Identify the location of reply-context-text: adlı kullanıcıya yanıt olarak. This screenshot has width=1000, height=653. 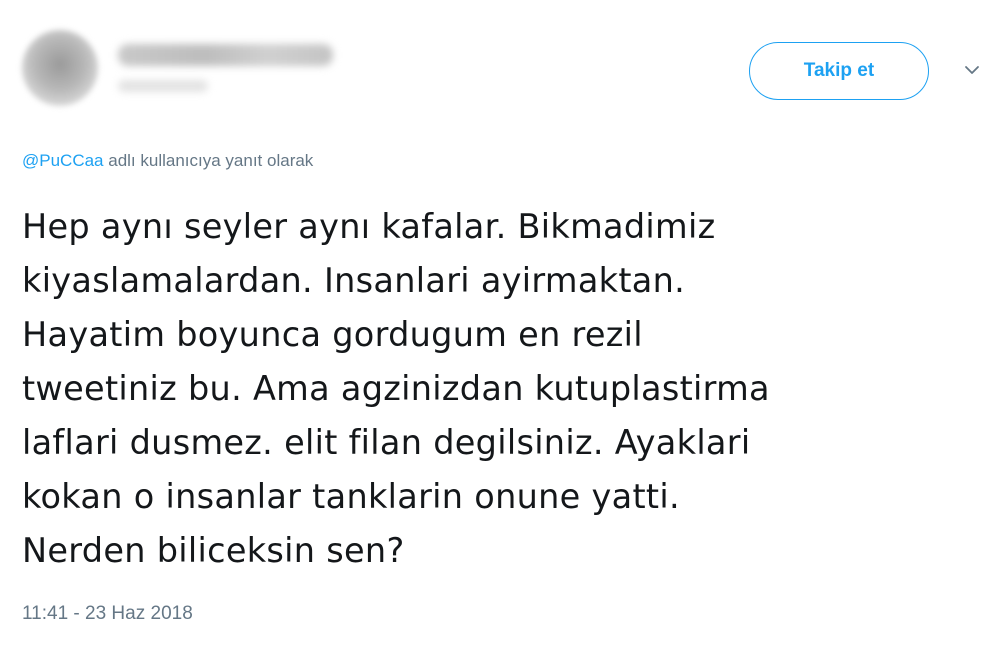
(211, 160).